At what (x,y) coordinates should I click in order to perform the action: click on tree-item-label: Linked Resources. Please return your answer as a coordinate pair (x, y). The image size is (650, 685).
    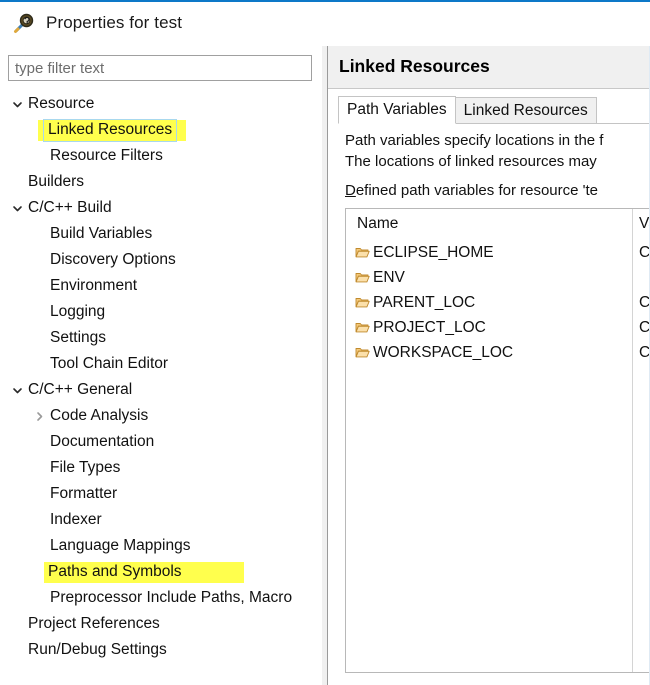
    Looking at the image, I should click on (110, 130).